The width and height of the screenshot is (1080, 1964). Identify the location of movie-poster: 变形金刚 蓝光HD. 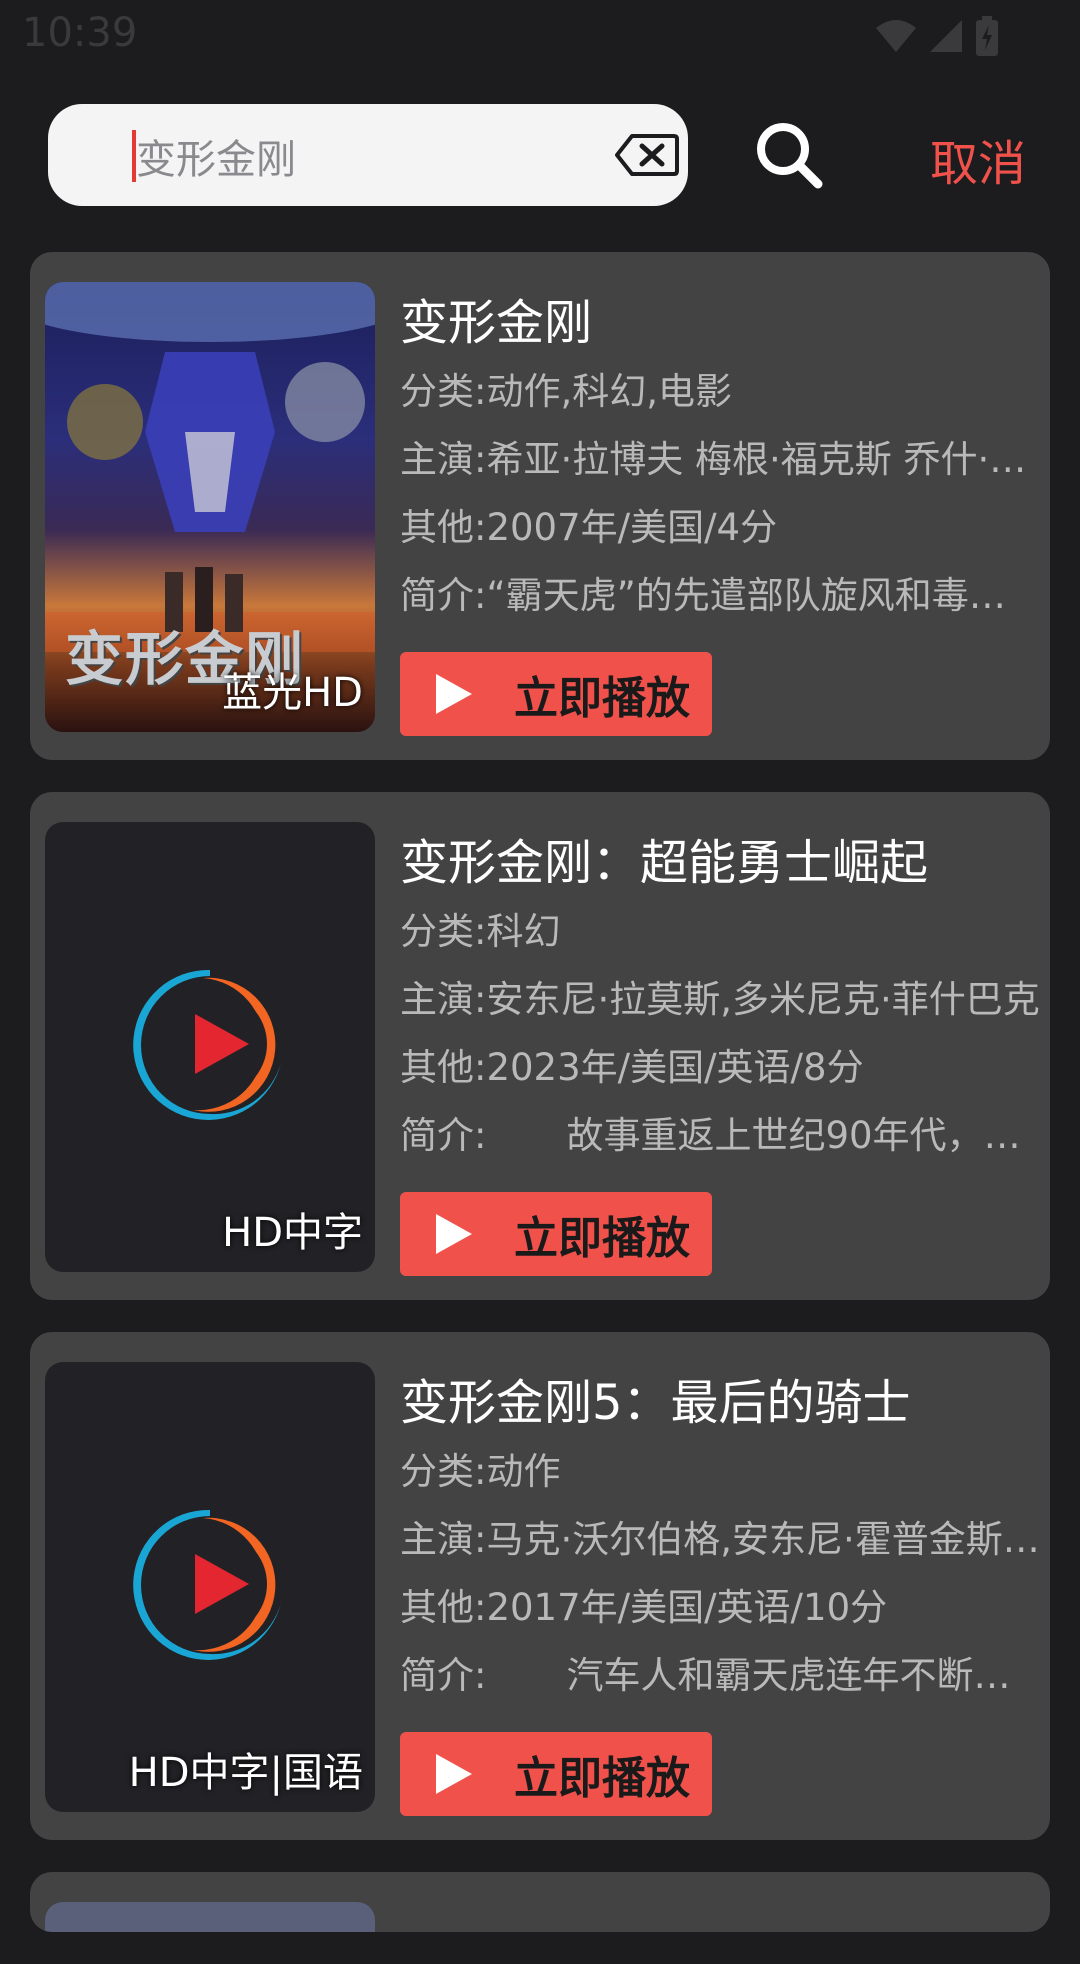
(210, 507).